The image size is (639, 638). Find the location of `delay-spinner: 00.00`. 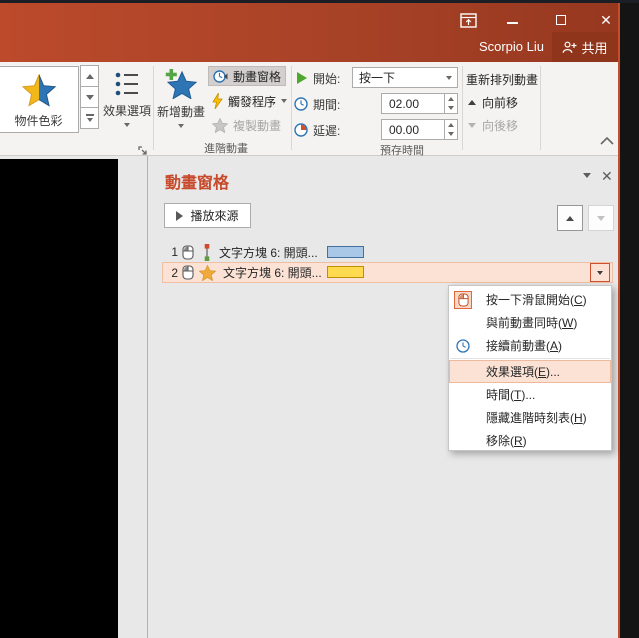

delay-spinner: 00.00 is located at coordinates (419, 129).